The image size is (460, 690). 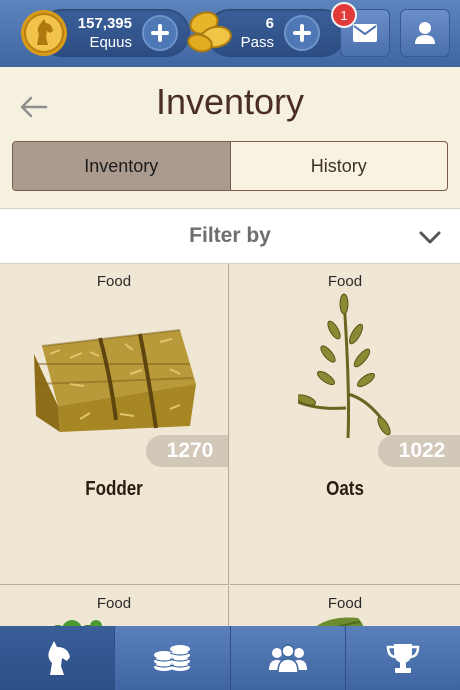 I want to click on nav-club, so click(x=288, y=658).